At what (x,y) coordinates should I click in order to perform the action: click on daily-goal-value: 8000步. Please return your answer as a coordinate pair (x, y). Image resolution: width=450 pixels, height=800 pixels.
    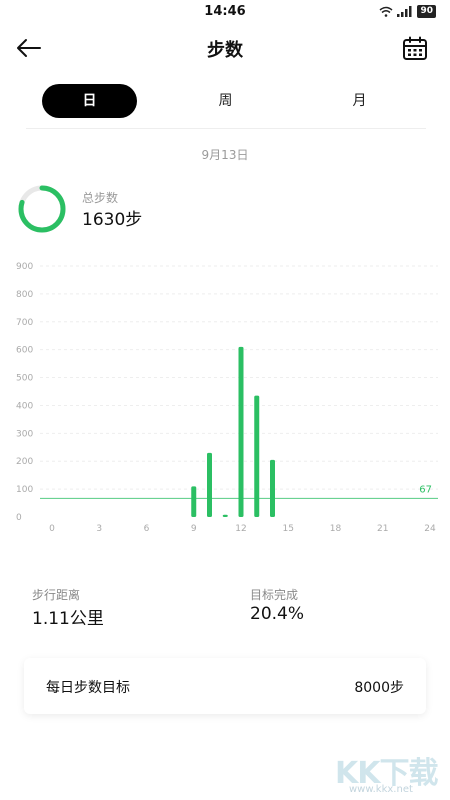
    Looking at the image, I should click on (379, 688).